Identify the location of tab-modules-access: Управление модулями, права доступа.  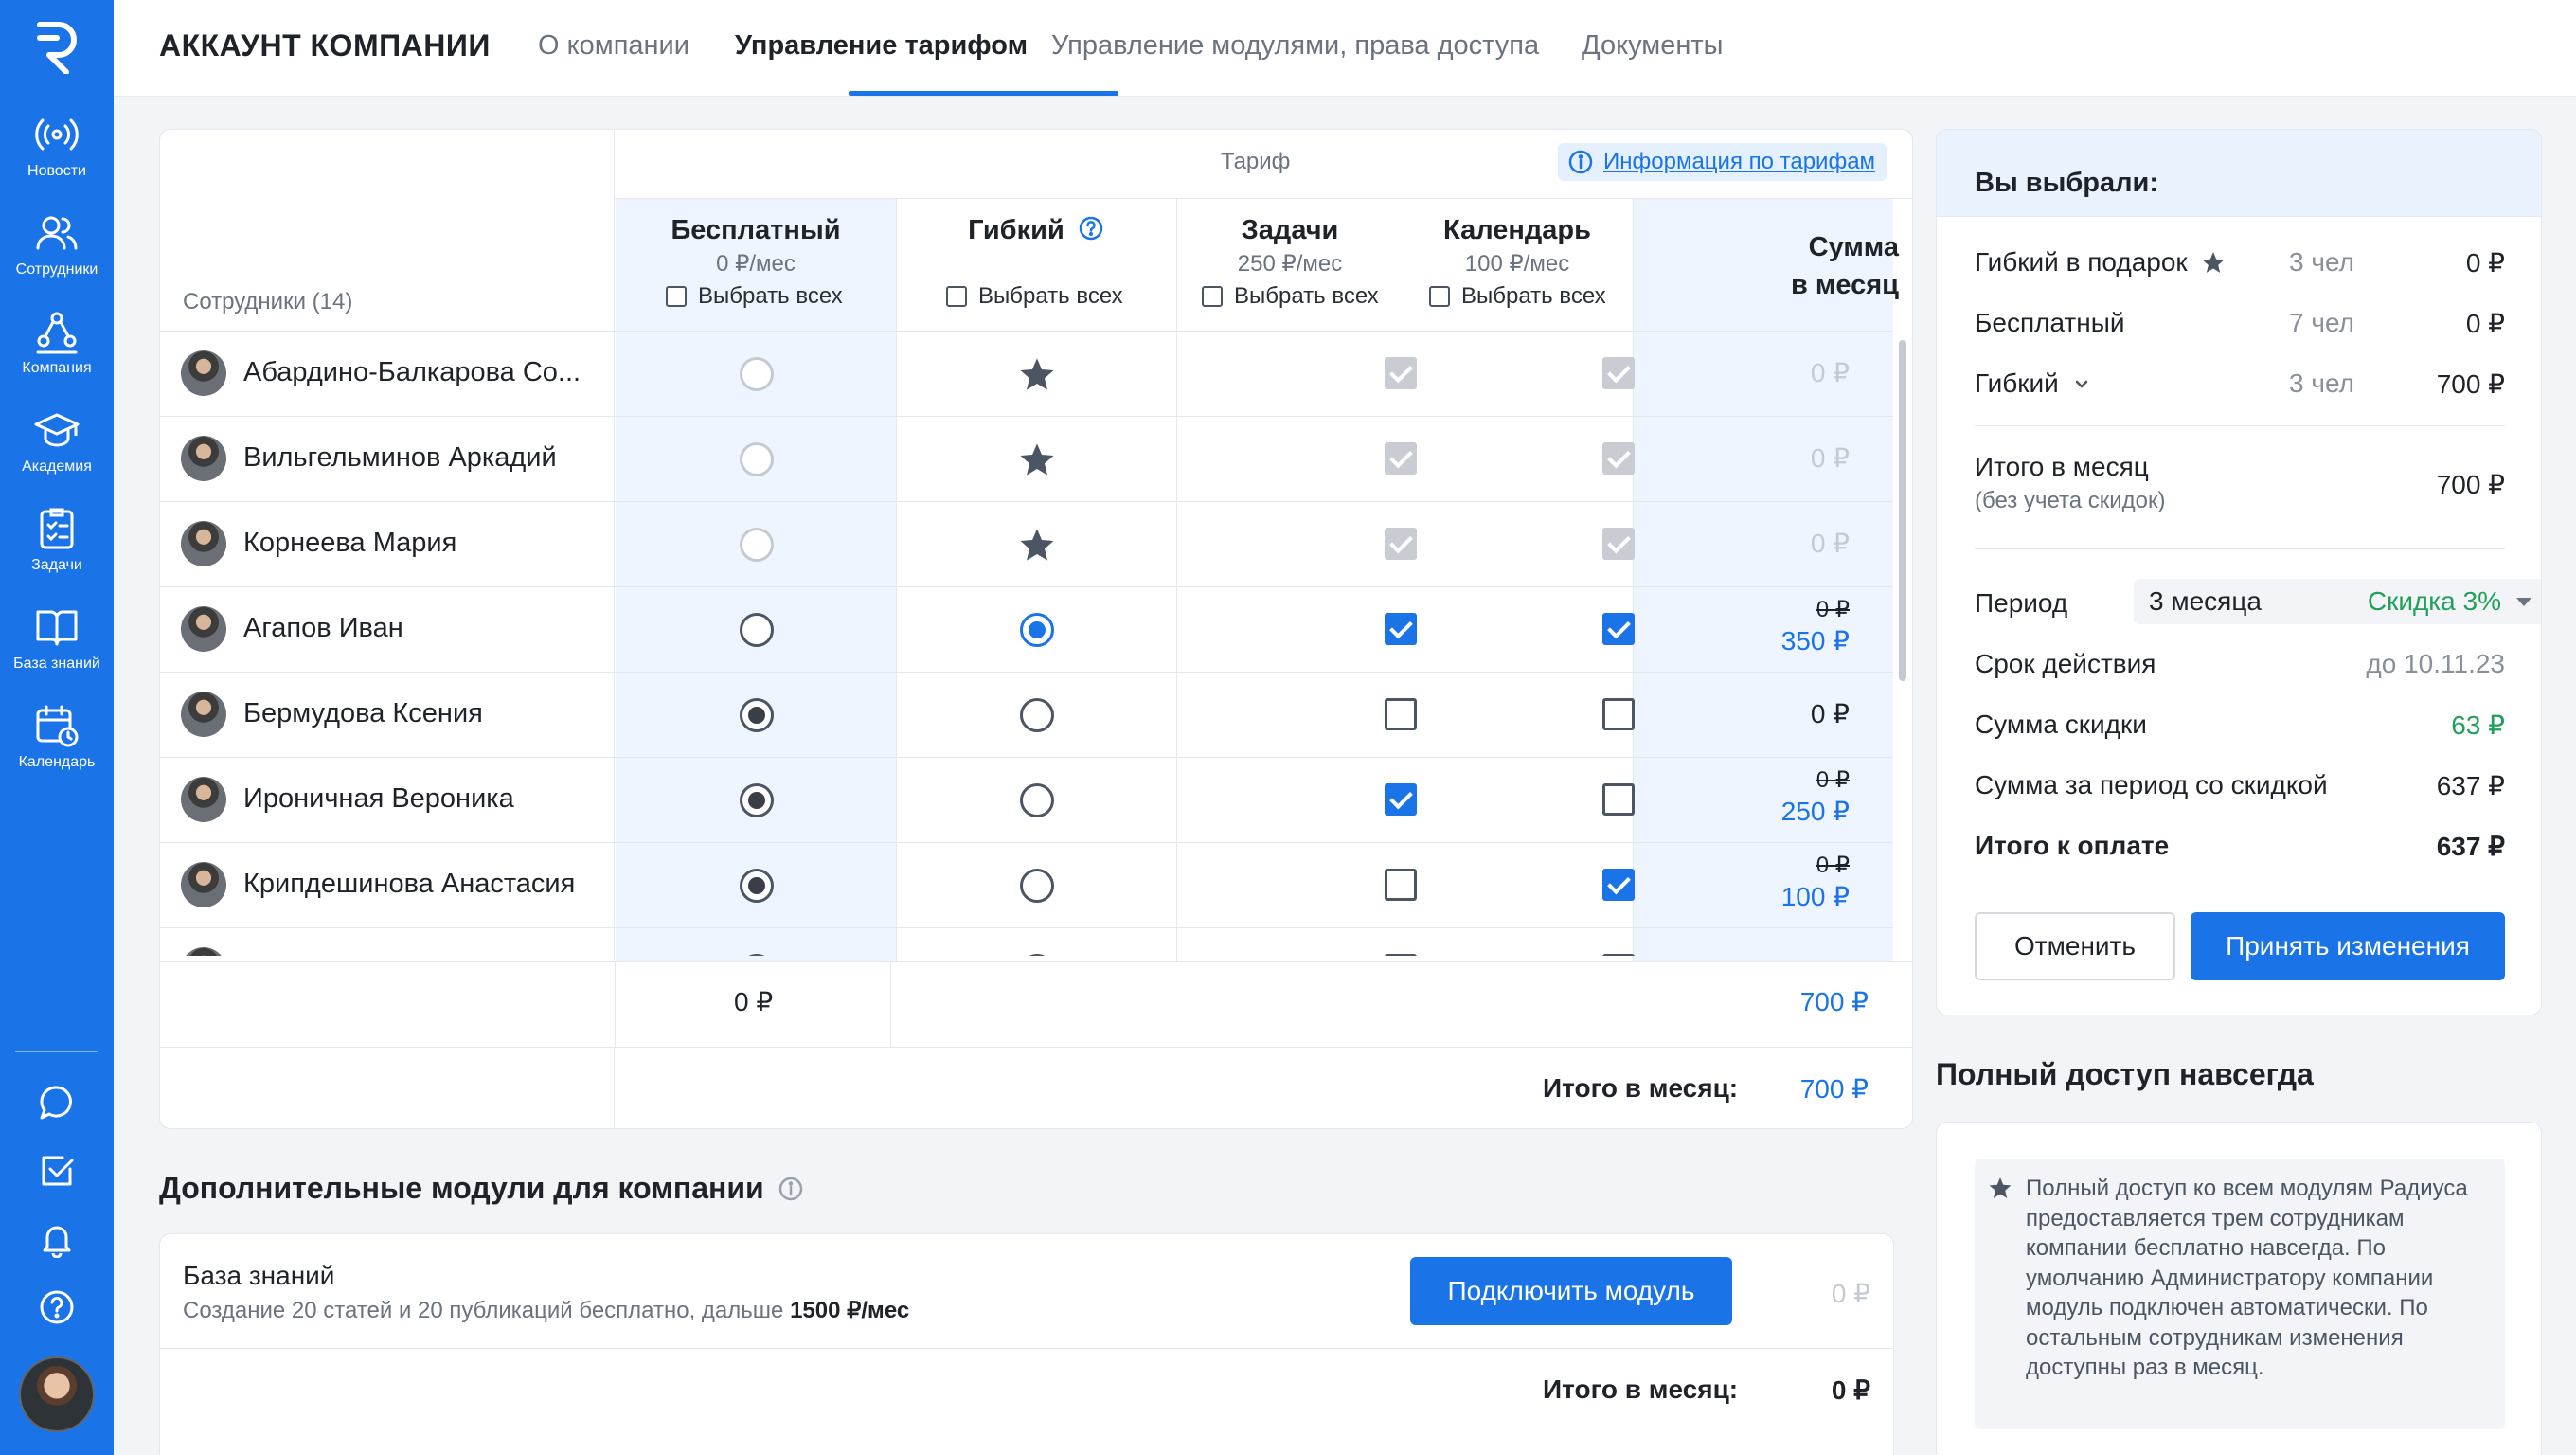
(1295, 46).